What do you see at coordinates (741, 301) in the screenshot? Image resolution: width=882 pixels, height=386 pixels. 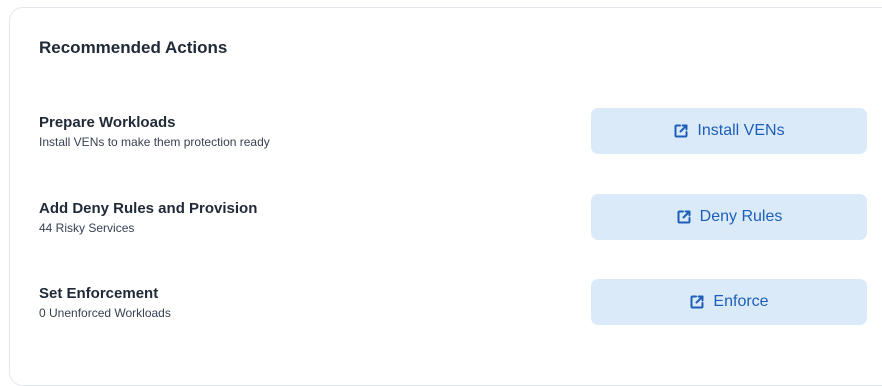 I see `enforce-button-label: Enforce` at bounding box center [741, 301].